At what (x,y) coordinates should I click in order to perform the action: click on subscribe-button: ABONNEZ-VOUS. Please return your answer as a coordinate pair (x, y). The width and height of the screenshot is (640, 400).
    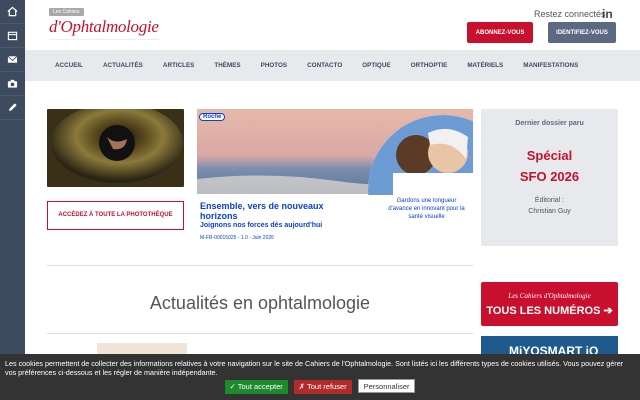
    Looking at the image, I should click on (500, 32).